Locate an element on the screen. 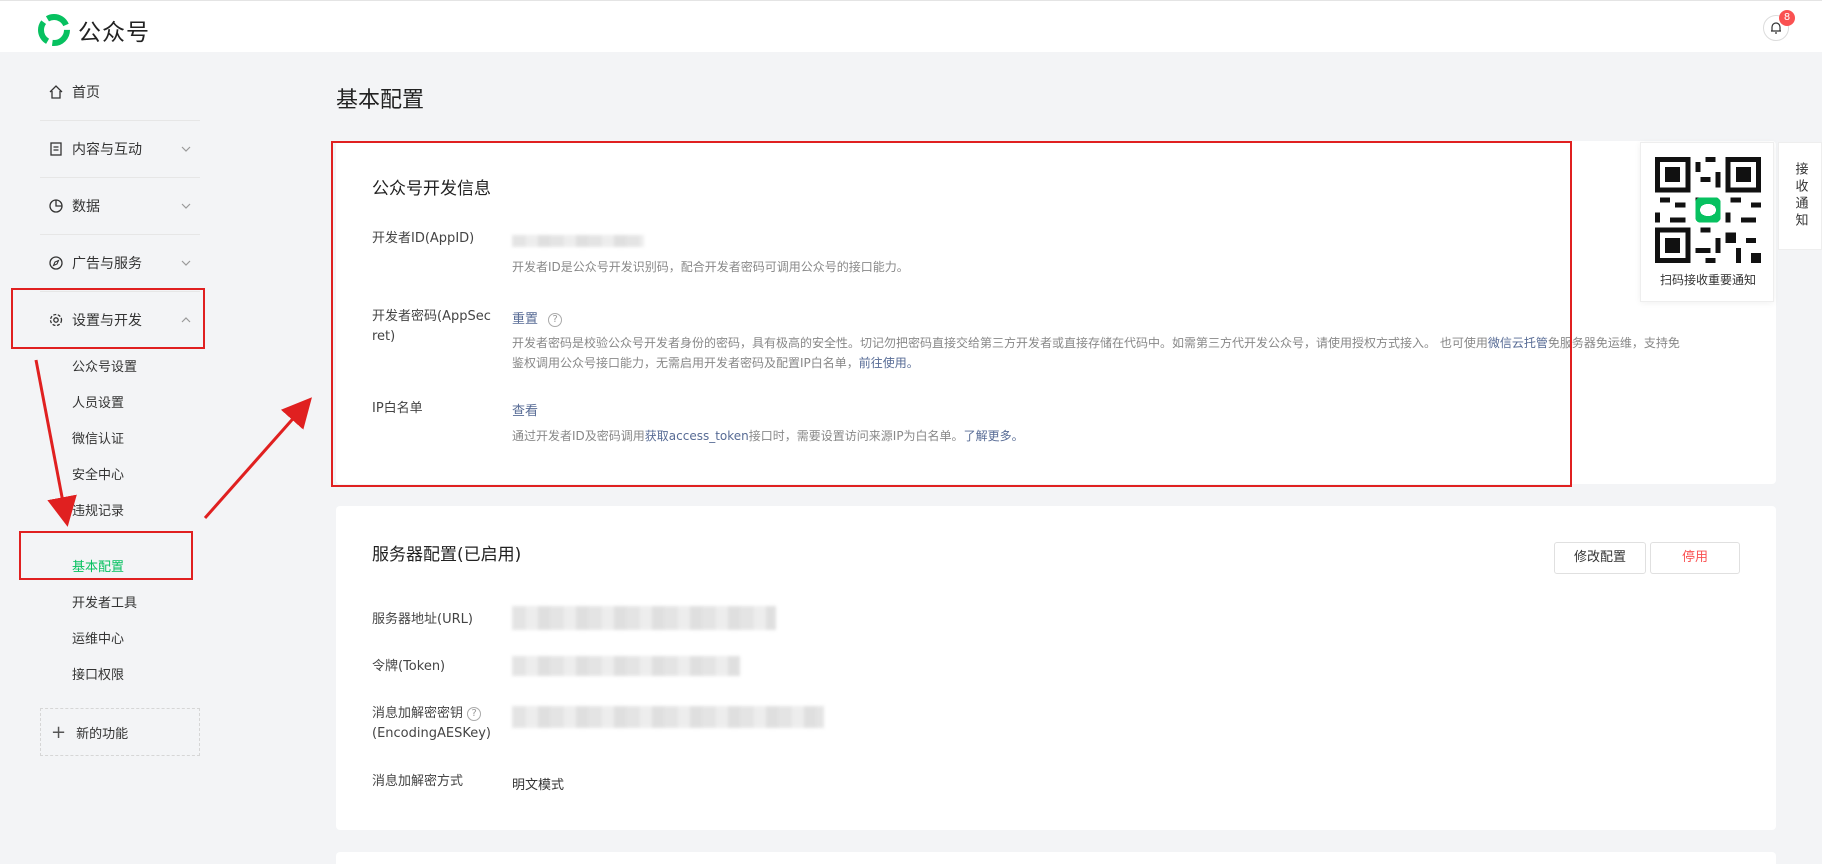 The image size is (1822, 864). compass-icon is located at coordinates (56, 263).